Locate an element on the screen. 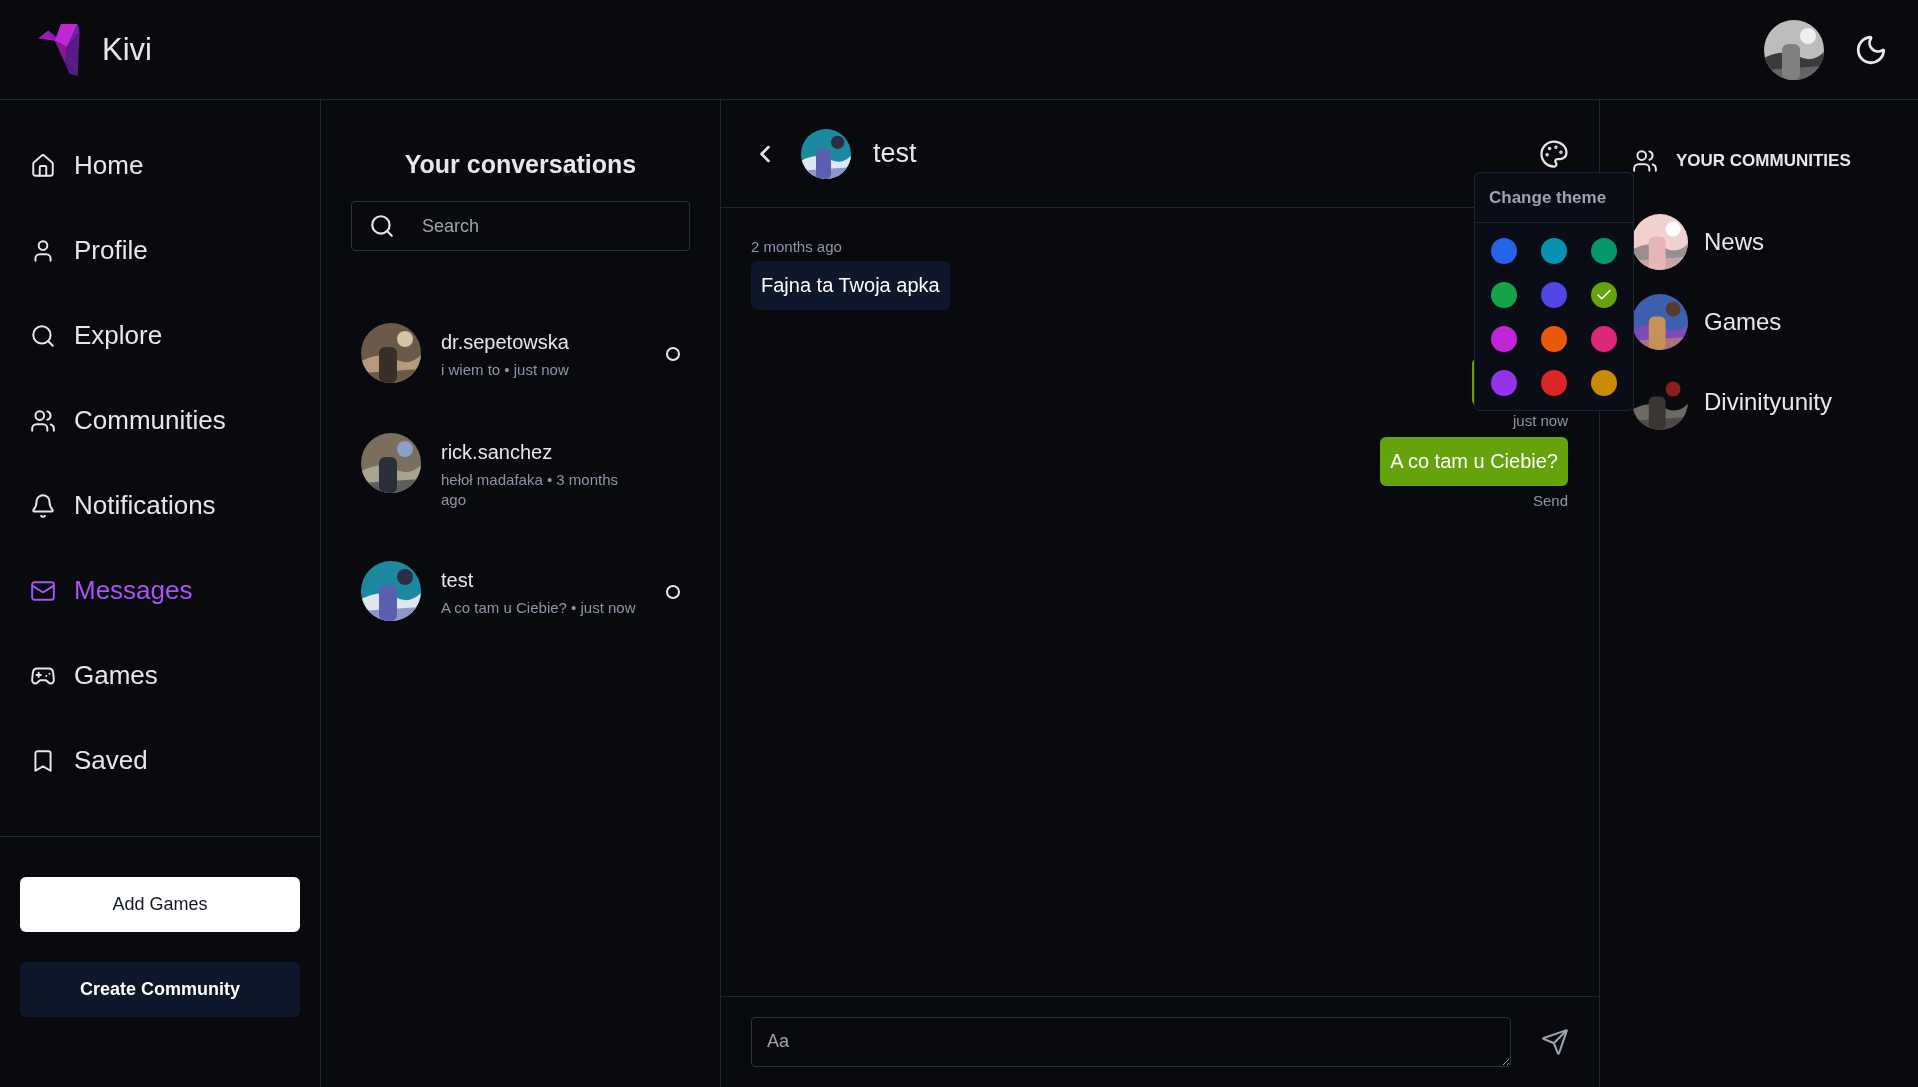 Image resolution: width=1918 pixels, height=1087 pixels. nav-item: Messages is located at coordinates (111, 590).